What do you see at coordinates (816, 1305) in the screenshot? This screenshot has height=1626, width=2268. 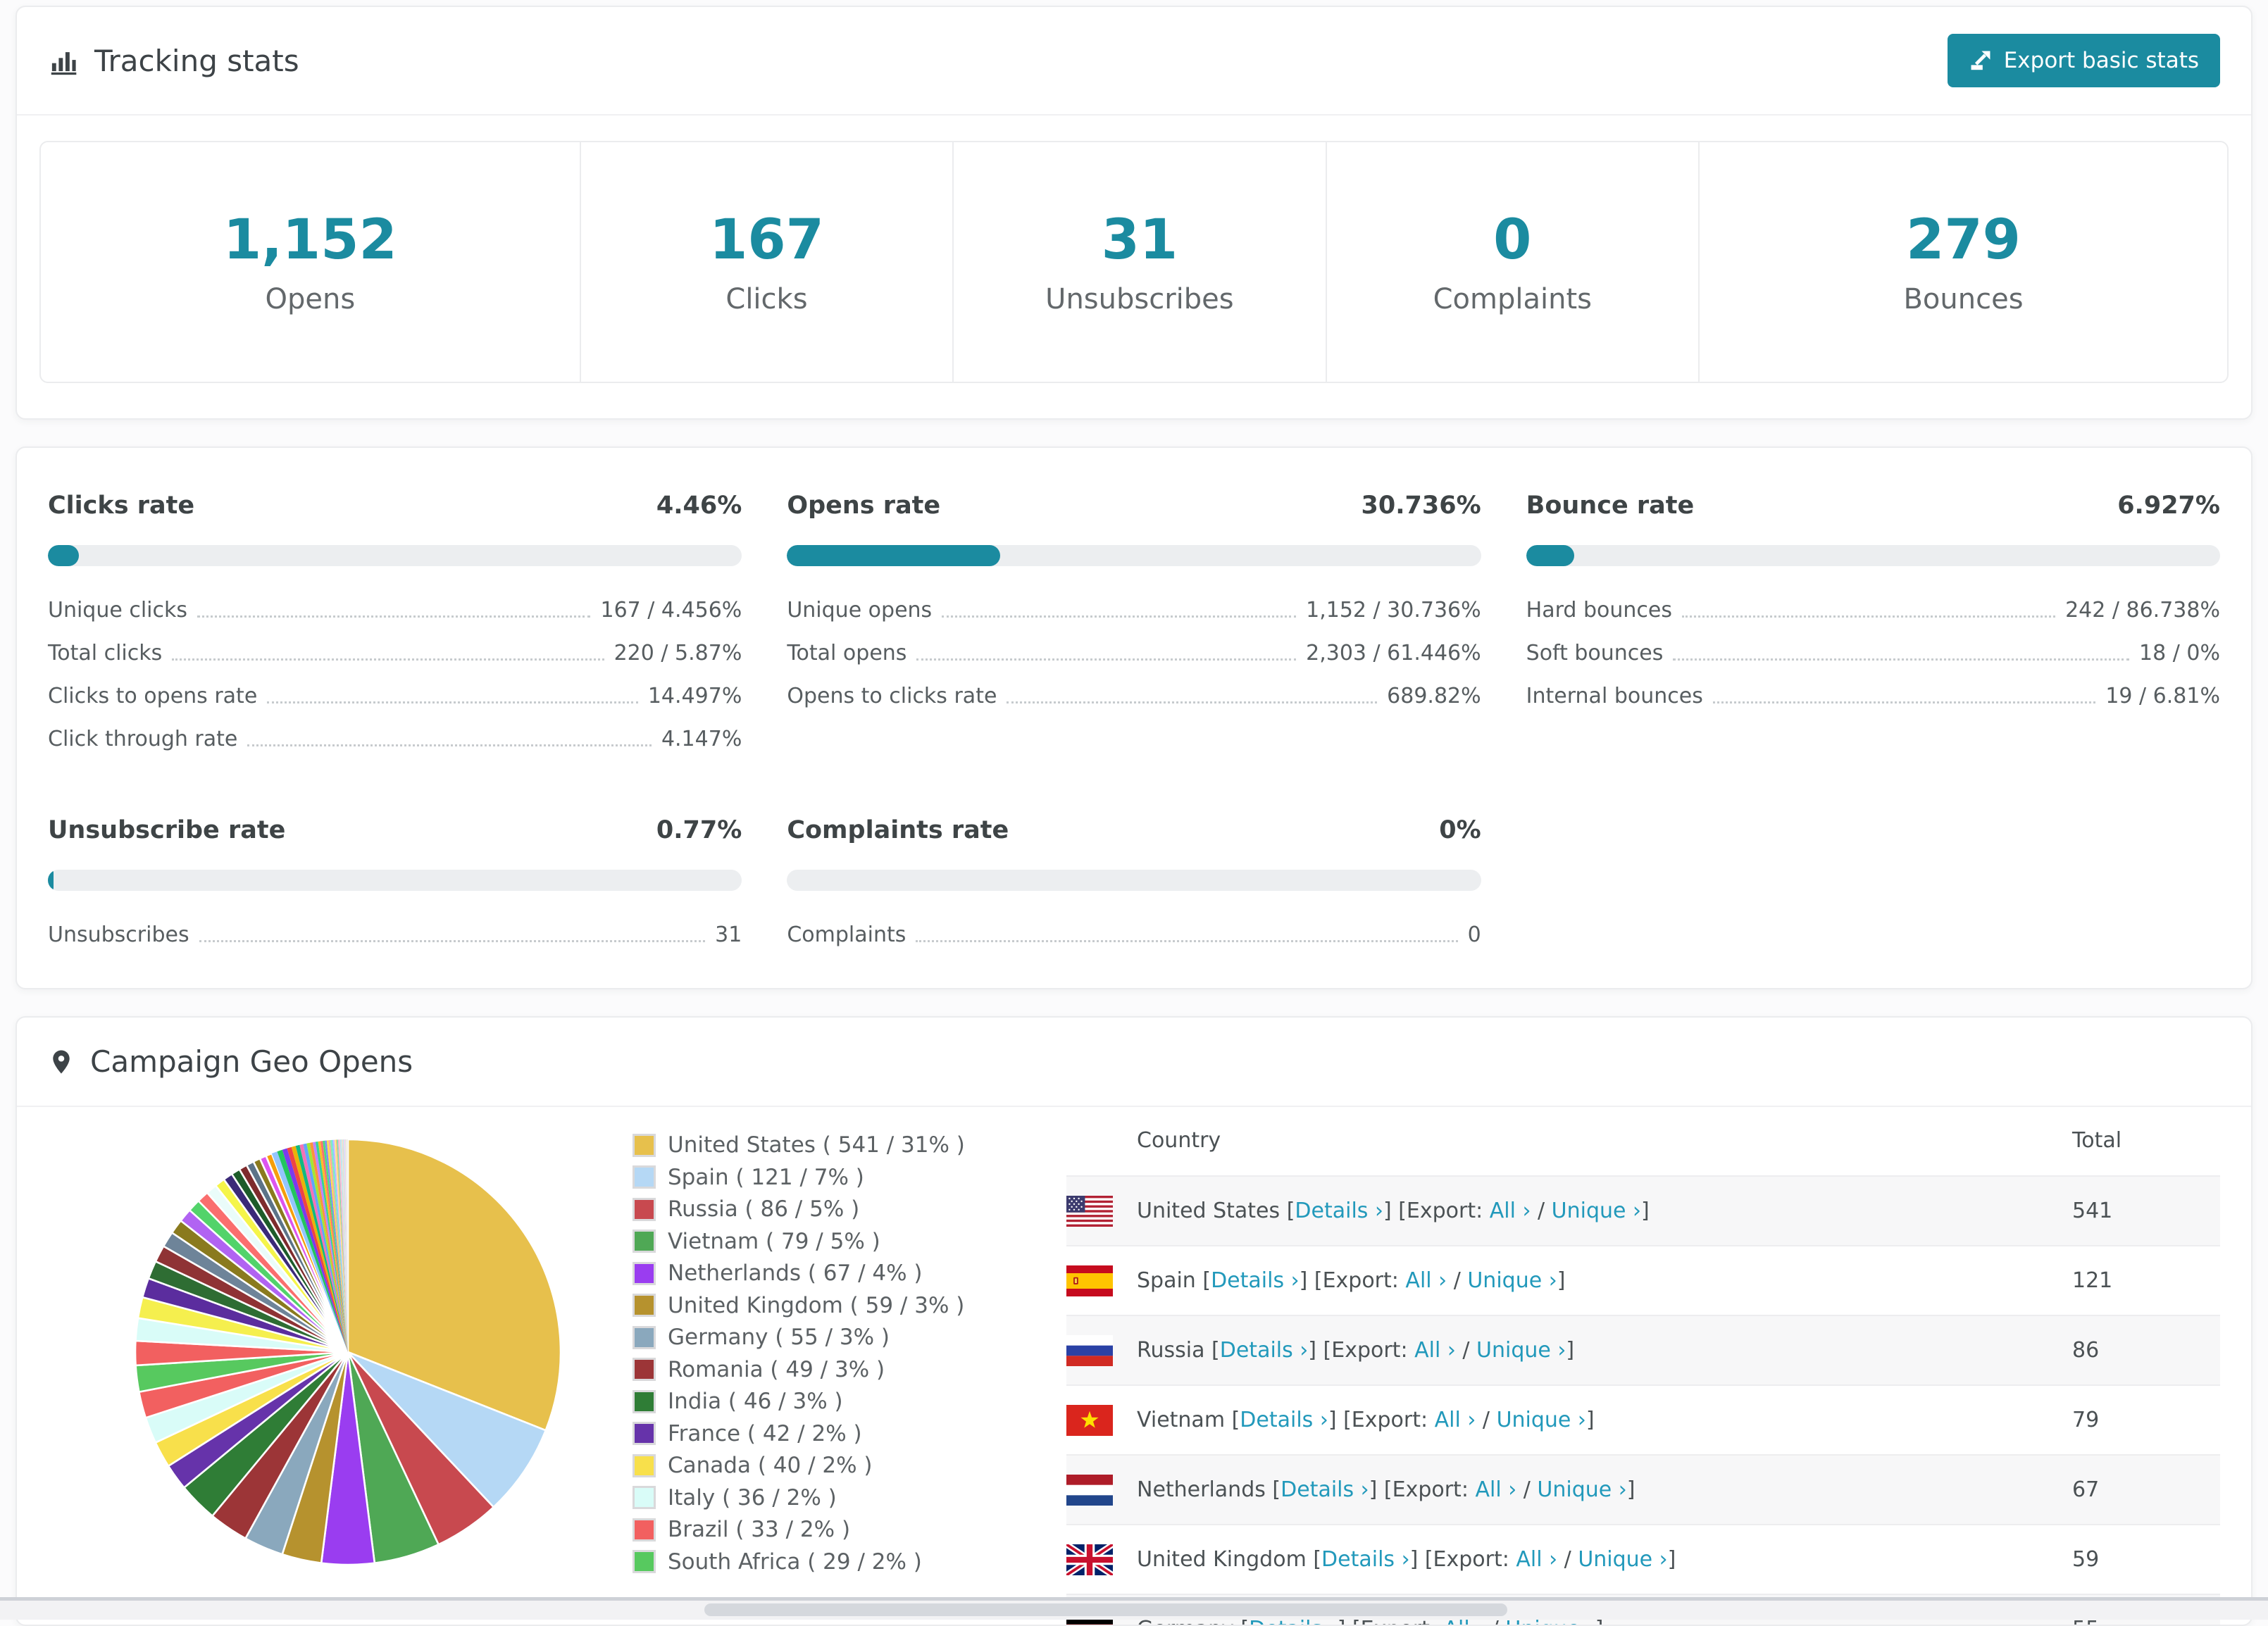 I see `legend-item: United Kingdom ( 59 / 3% )` at bounding box center [816, 1305].